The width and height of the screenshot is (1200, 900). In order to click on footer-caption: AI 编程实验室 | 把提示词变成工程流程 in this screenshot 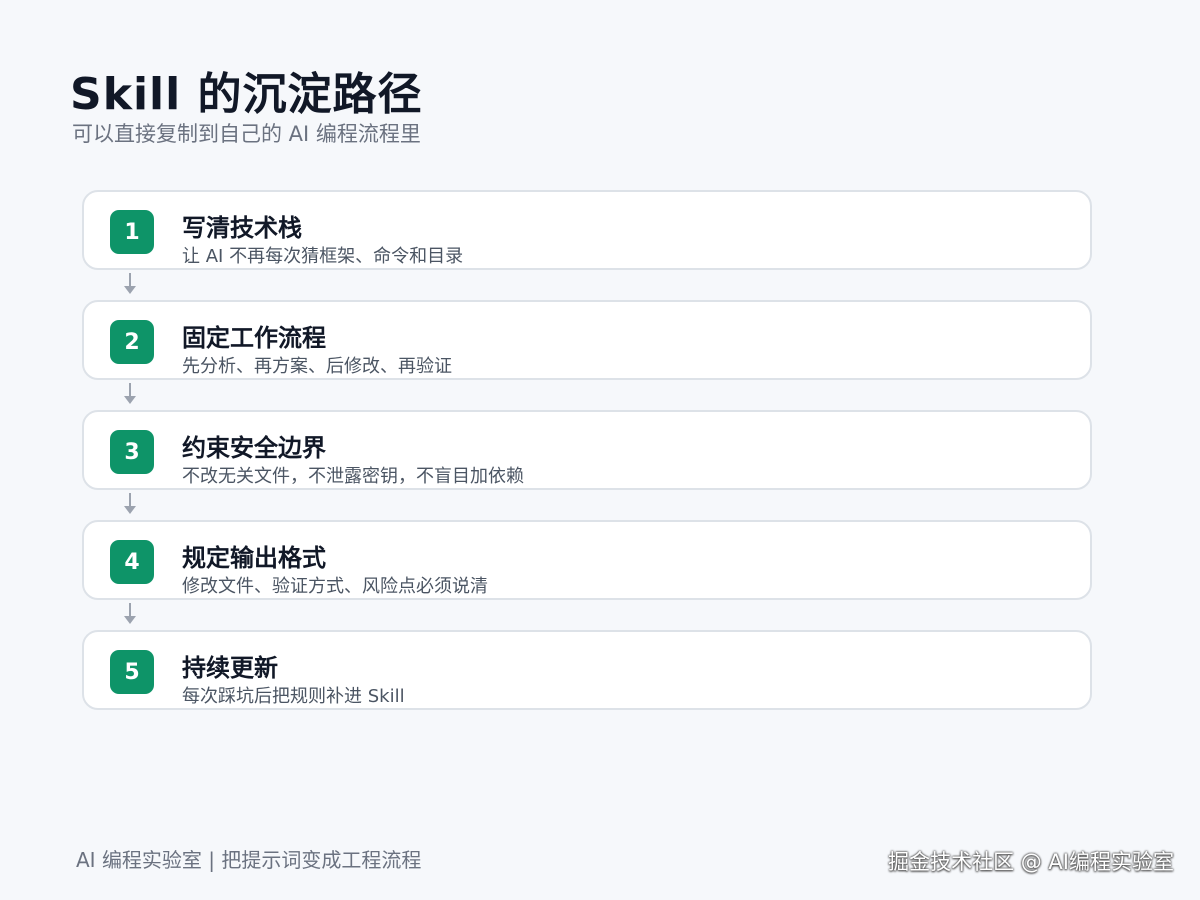, I will do `click(249, 860)`.